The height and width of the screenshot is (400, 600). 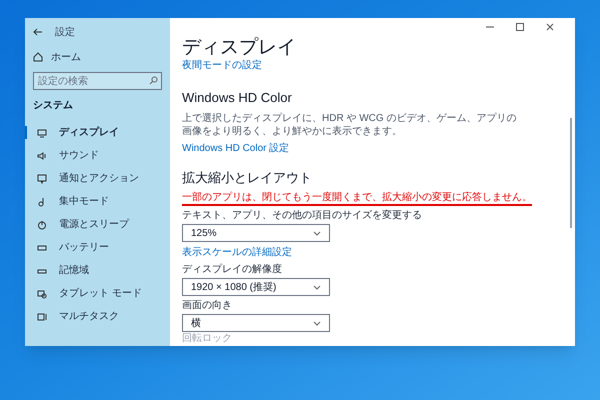 I want to click on section-heading: Windows HD Color, so click(x=237, y=98).